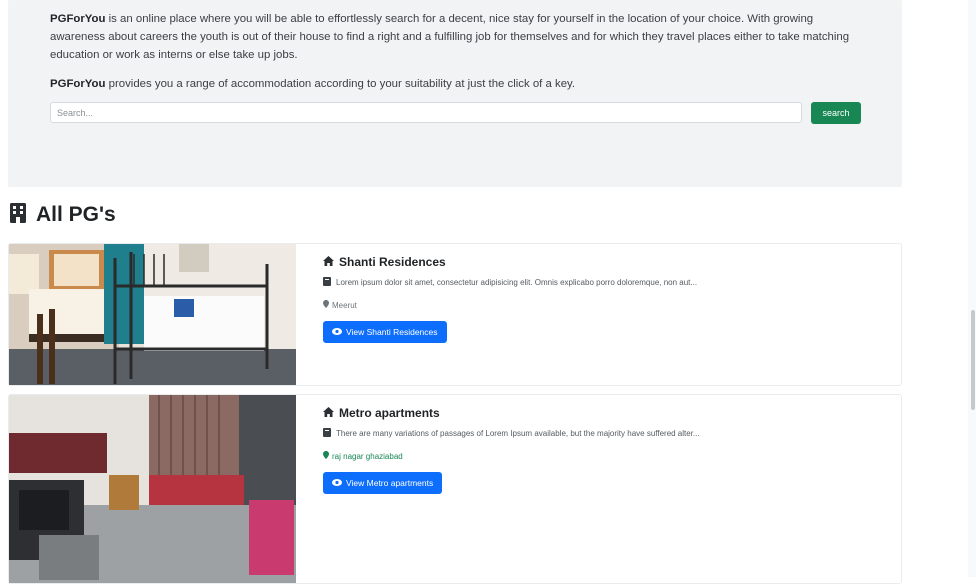 The image size is (976, 584). Describe the element at coordinates (389, 413) in the screenshot. I see `pg-name-text: Metro apartments` at that location.